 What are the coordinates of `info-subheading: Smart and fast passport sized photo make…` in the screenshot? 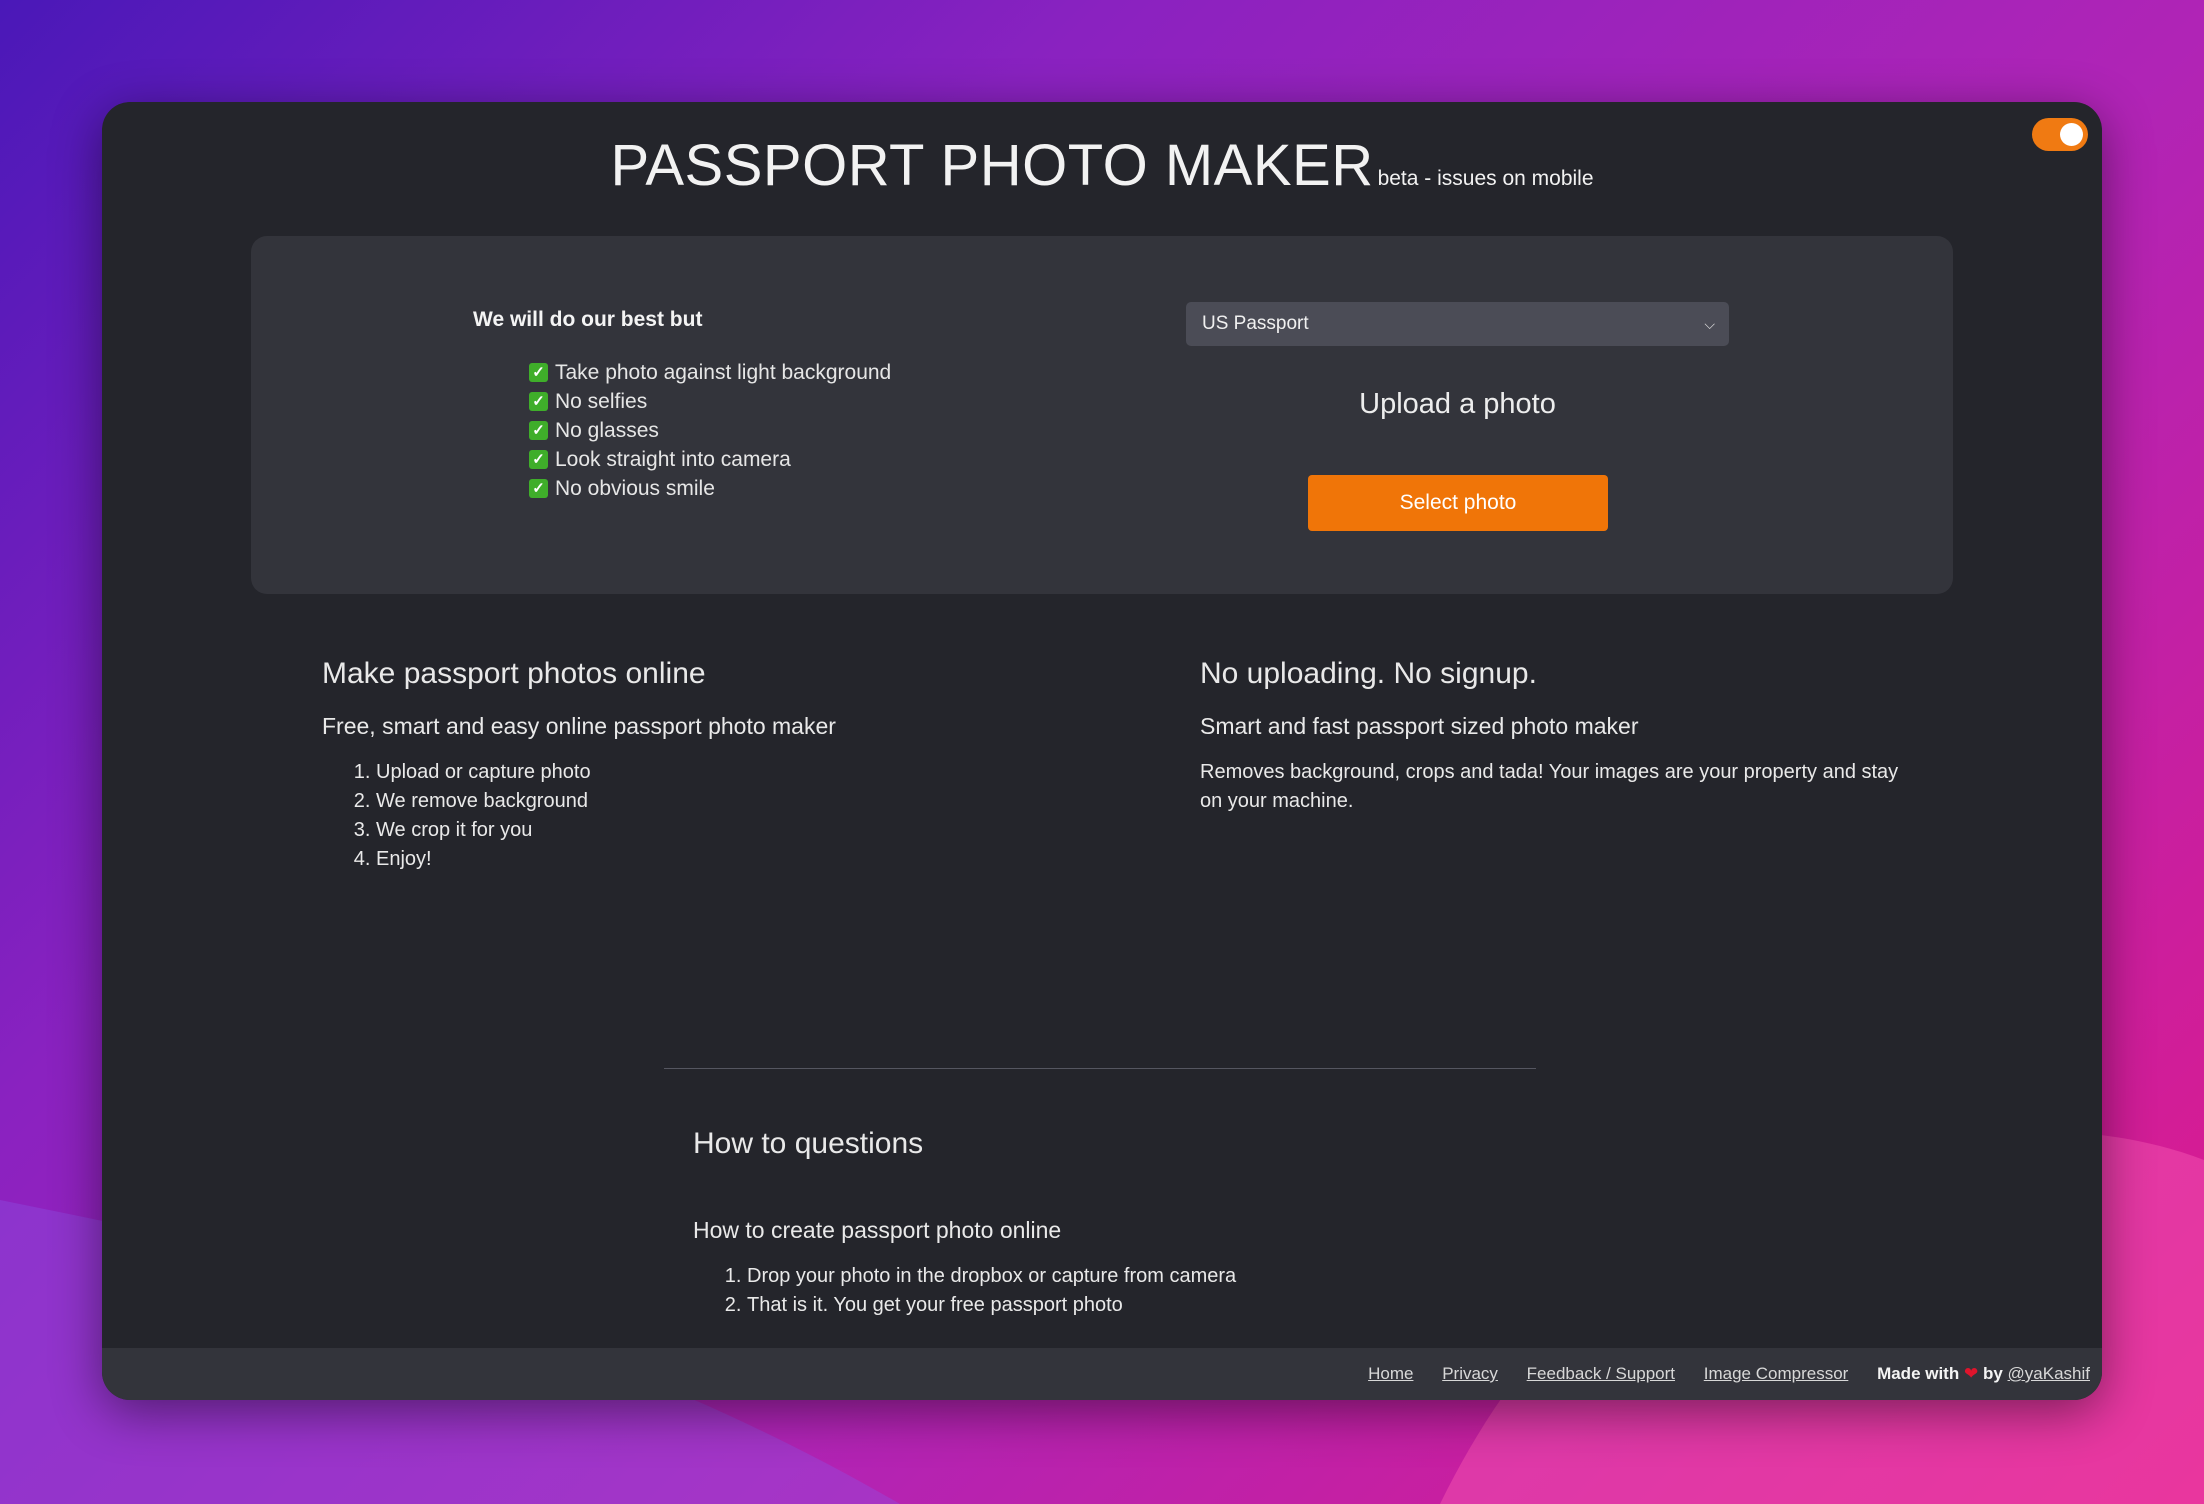 It's located at (1419, 726).